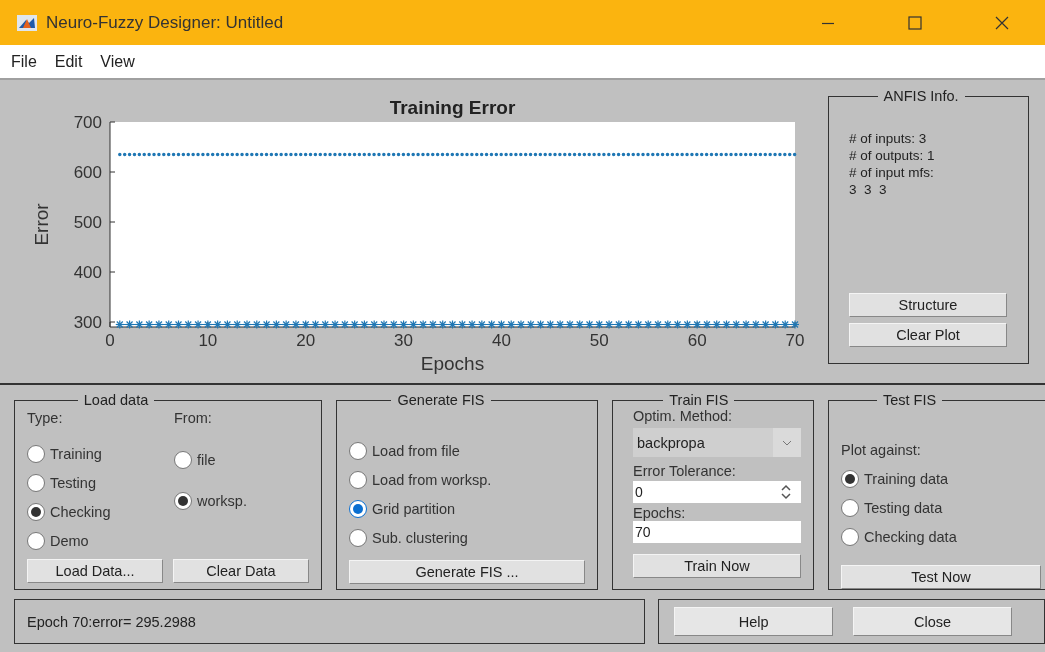  Describe the element at coordinates (717, 566) in the screenshot. I see `train-button: Train Now` at that location.